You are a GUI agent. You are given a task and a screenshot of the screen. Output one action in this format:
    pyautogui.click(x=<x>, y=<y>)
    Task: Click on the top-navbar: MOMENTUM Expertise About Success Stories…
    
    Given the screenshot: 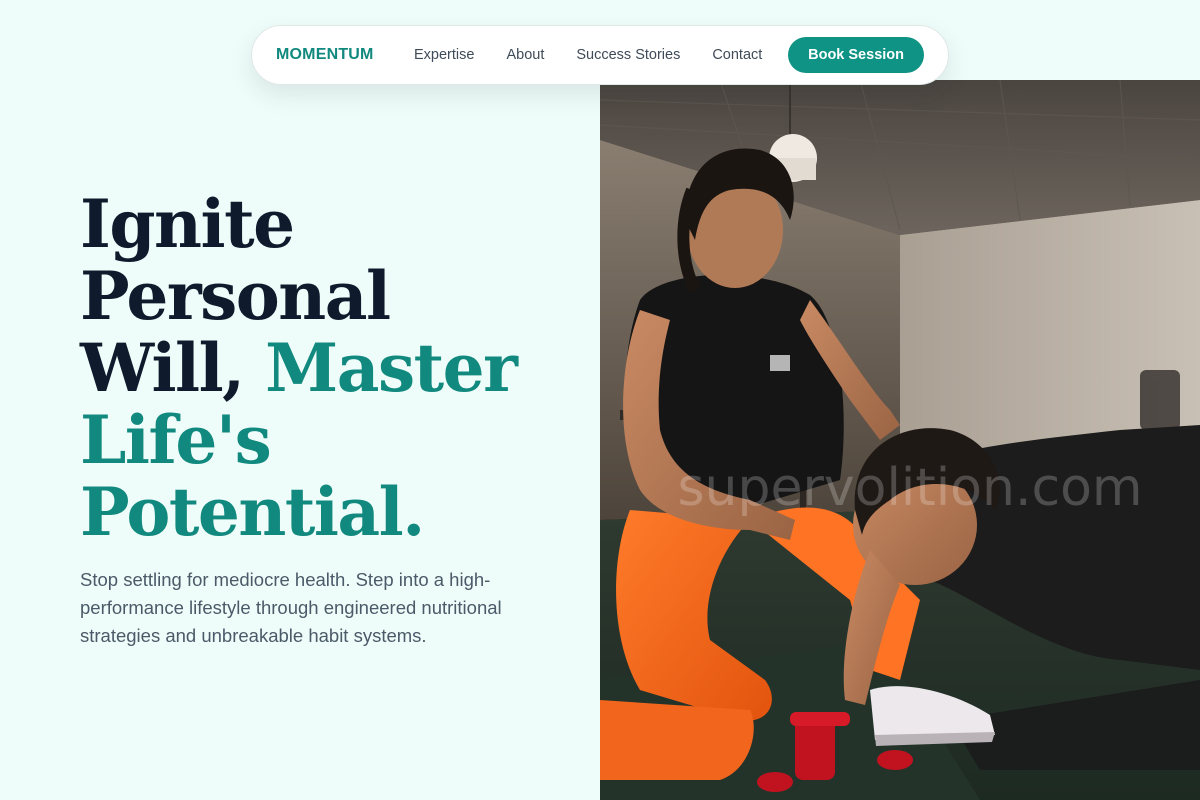 What is the action you would take?
    pyautogui.click(x=600, y=55)
    